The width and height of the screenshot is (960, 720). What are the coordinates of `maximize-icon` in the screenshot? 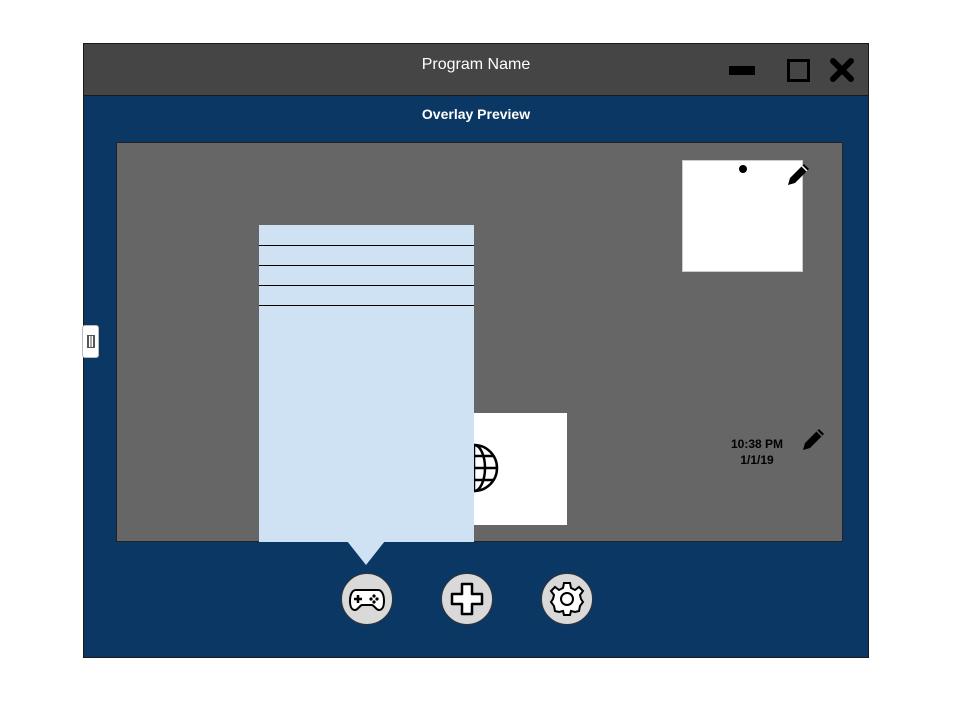 It's located at (798, 70).